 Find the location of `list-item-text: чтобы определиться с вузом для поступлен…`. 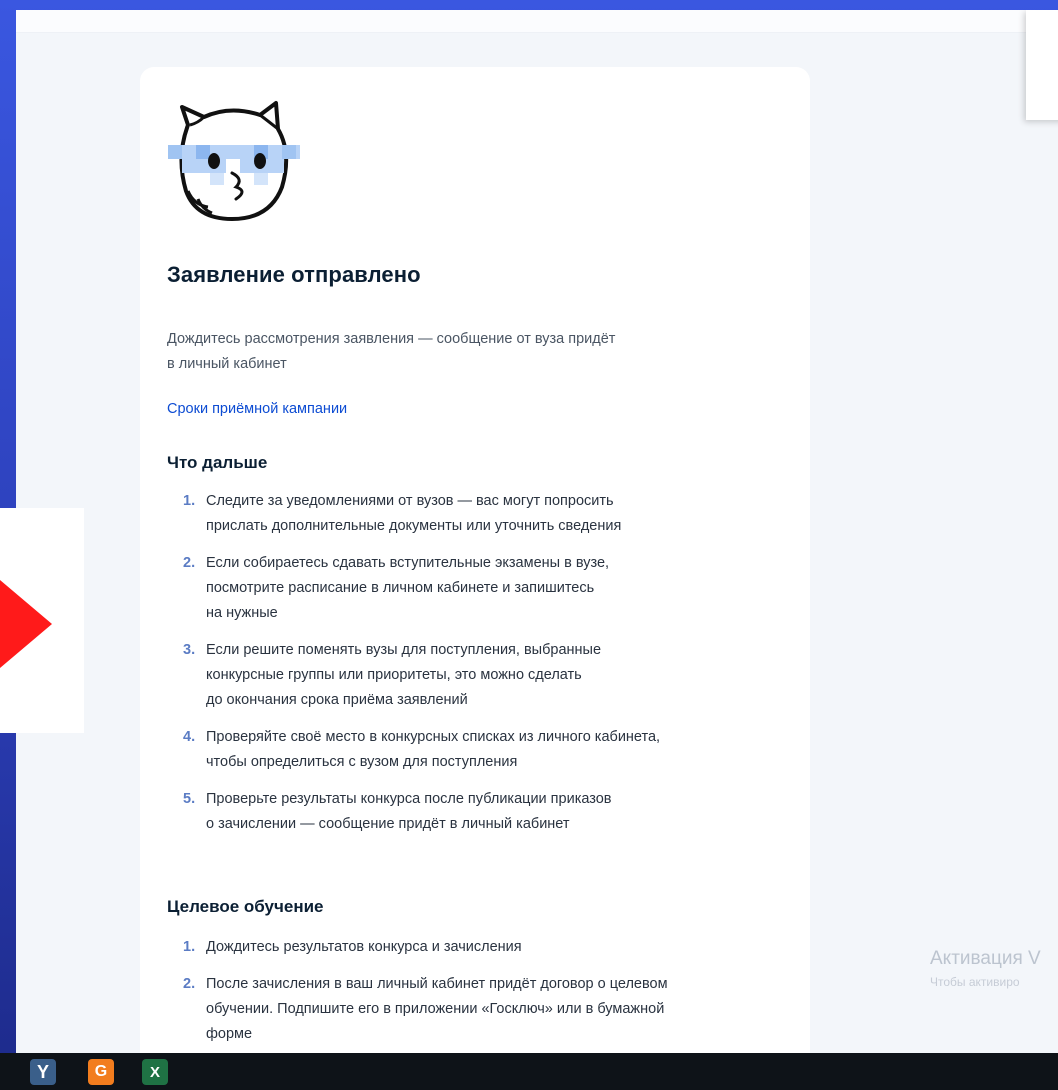

list-item-text: чтобы определиться с вузом для поступлен… is located at coordinates (362, 762).